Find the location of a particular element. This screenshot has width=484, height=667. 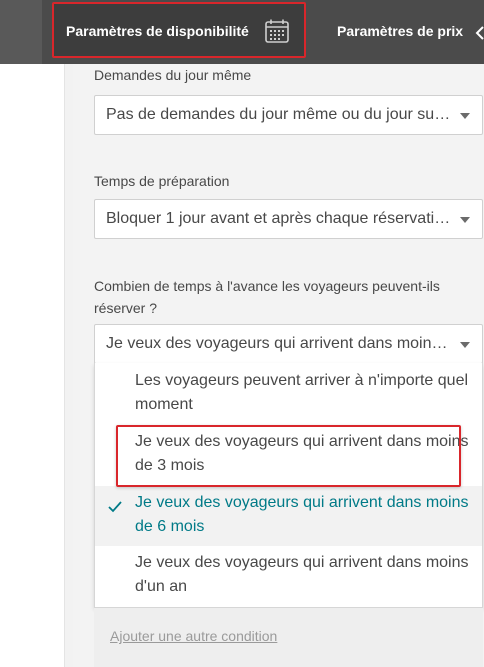

check-icon is located at coordinates (115, 507).